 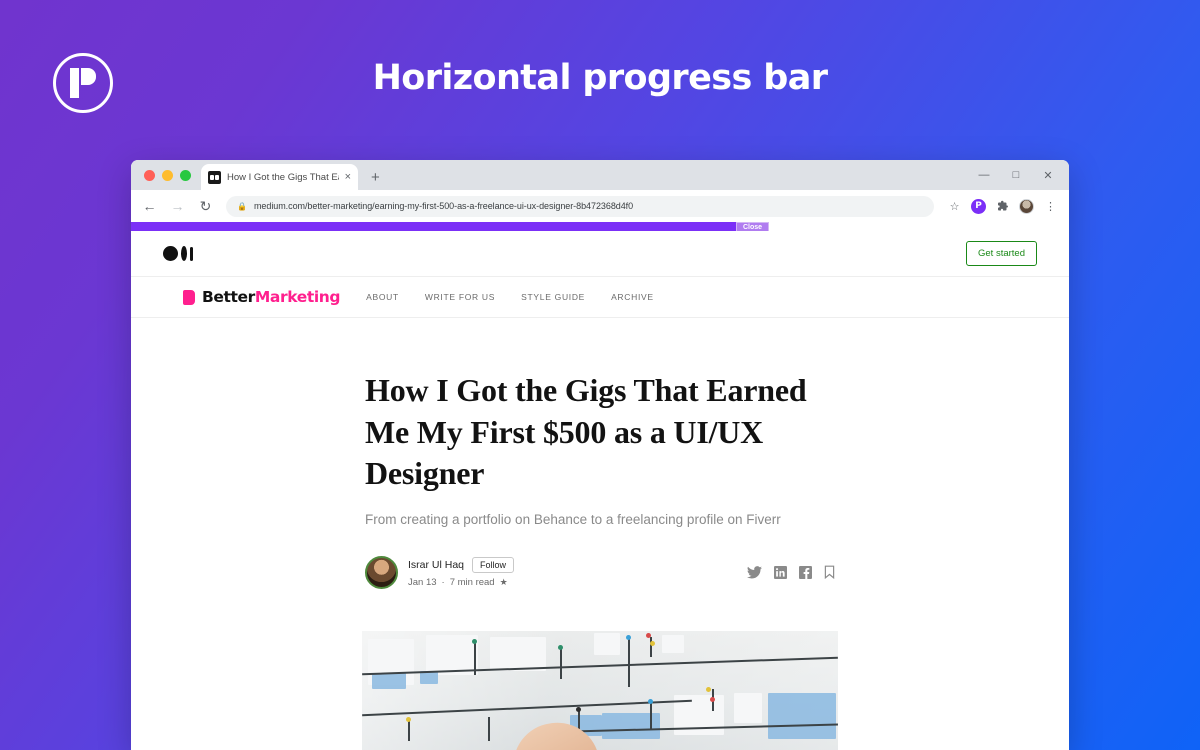 I want to click on author-name: Israr Ul Haq, so click(x=436, y=565).